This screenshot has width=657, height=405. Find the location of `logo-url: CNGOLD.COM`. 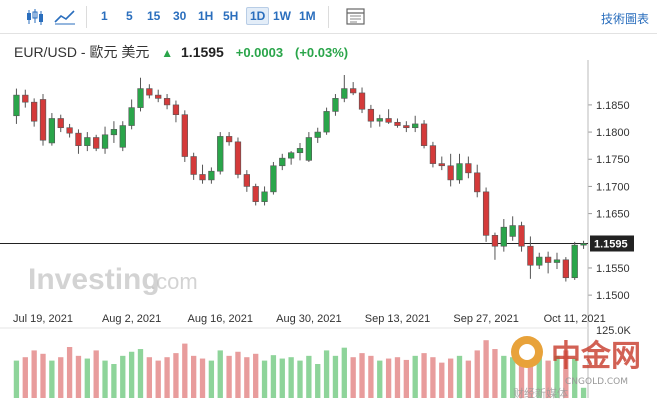

logo-url: CNGOLD.COM is located at coordinates (596, 382).